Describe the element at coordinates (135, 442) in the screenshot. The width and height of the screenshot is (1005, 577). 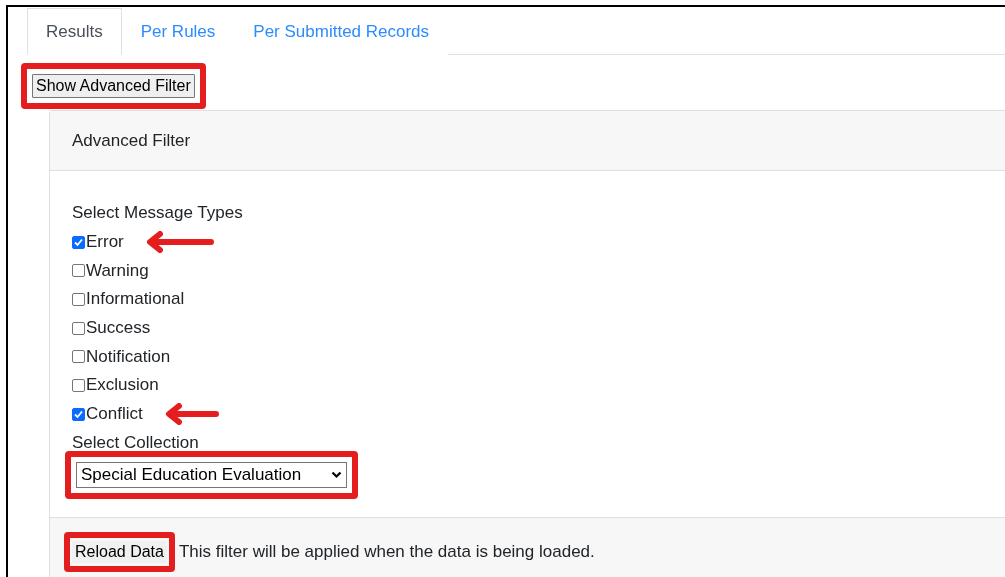
I see `field-label: Select Collection` at that location.